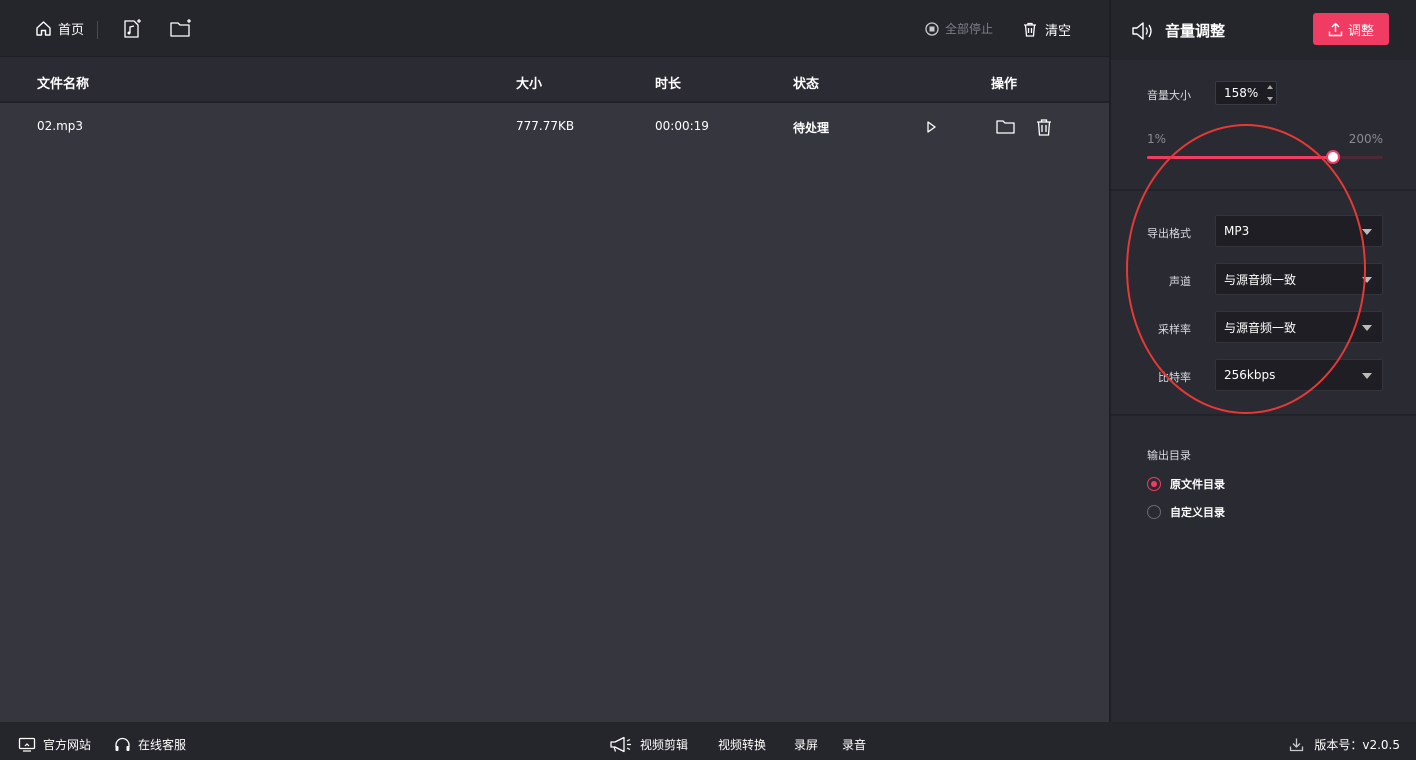 This screenshot has height=760, width=1416. I want to click on video-convert-label: 视频转换, so click(742, 745).